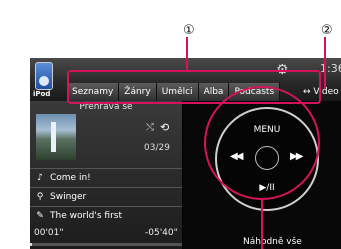 Image resolution: width=341 pixels, height=249 pixels. I want to click on person-icon: ⚲, so click(40, 197).